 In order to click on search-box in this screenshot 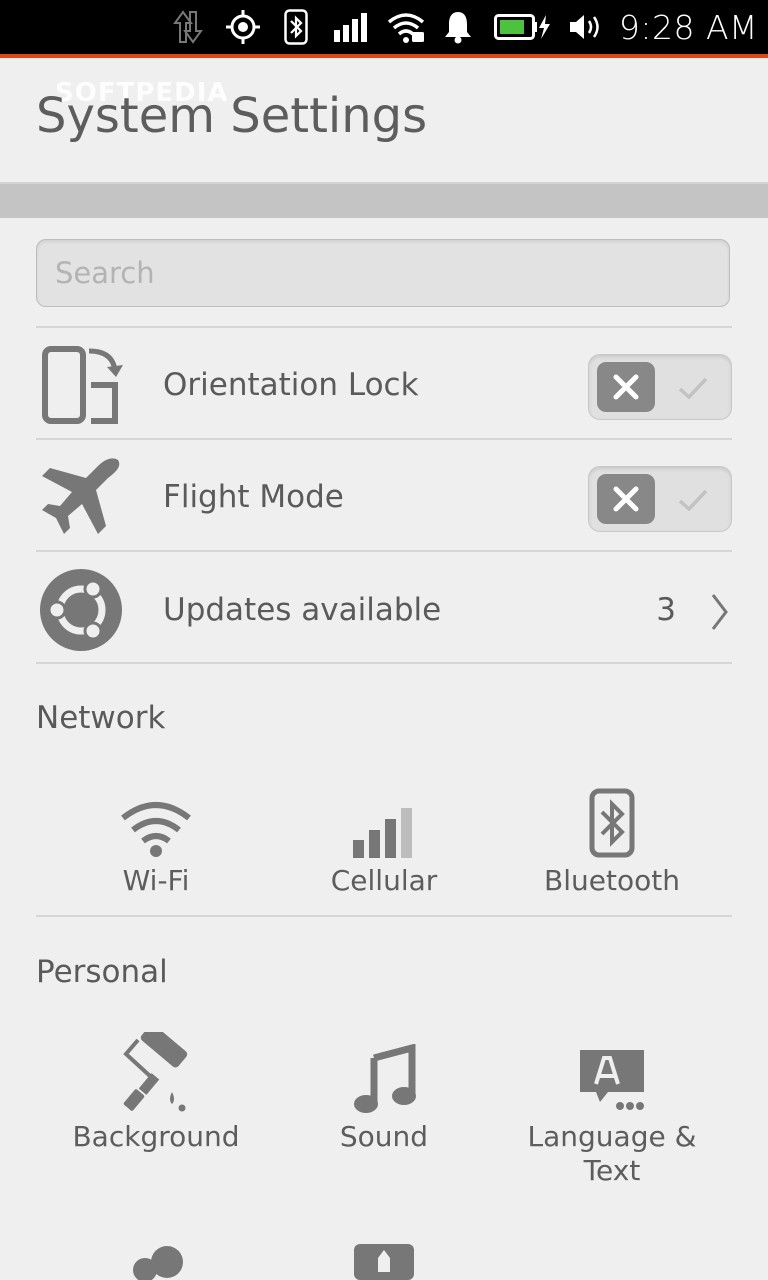, I will do `click(383, 273)`.